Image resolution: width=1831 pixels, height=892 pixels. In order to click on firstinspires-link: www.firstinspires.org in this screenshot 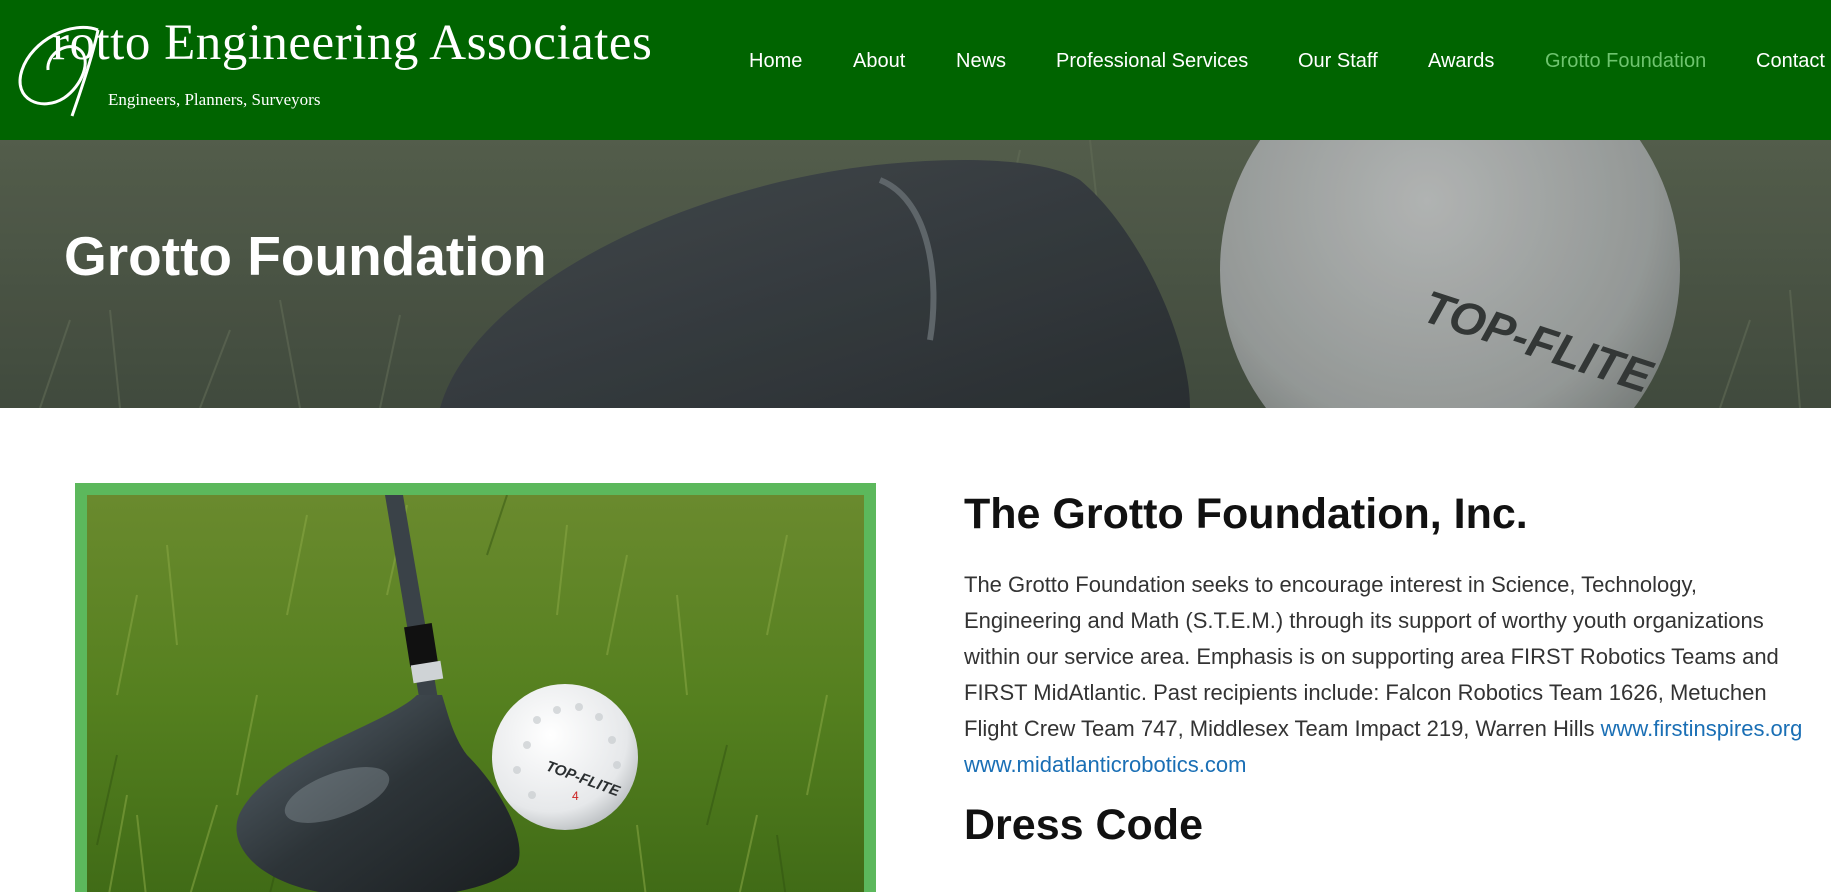, I will do `click(1702, 728)`.